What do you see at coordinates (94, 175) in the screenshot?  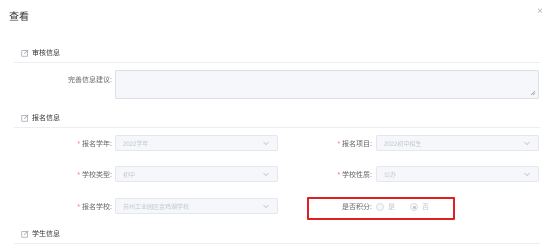 I see `school-type-label: * 学校类型:` at bounding box center [94, 175].